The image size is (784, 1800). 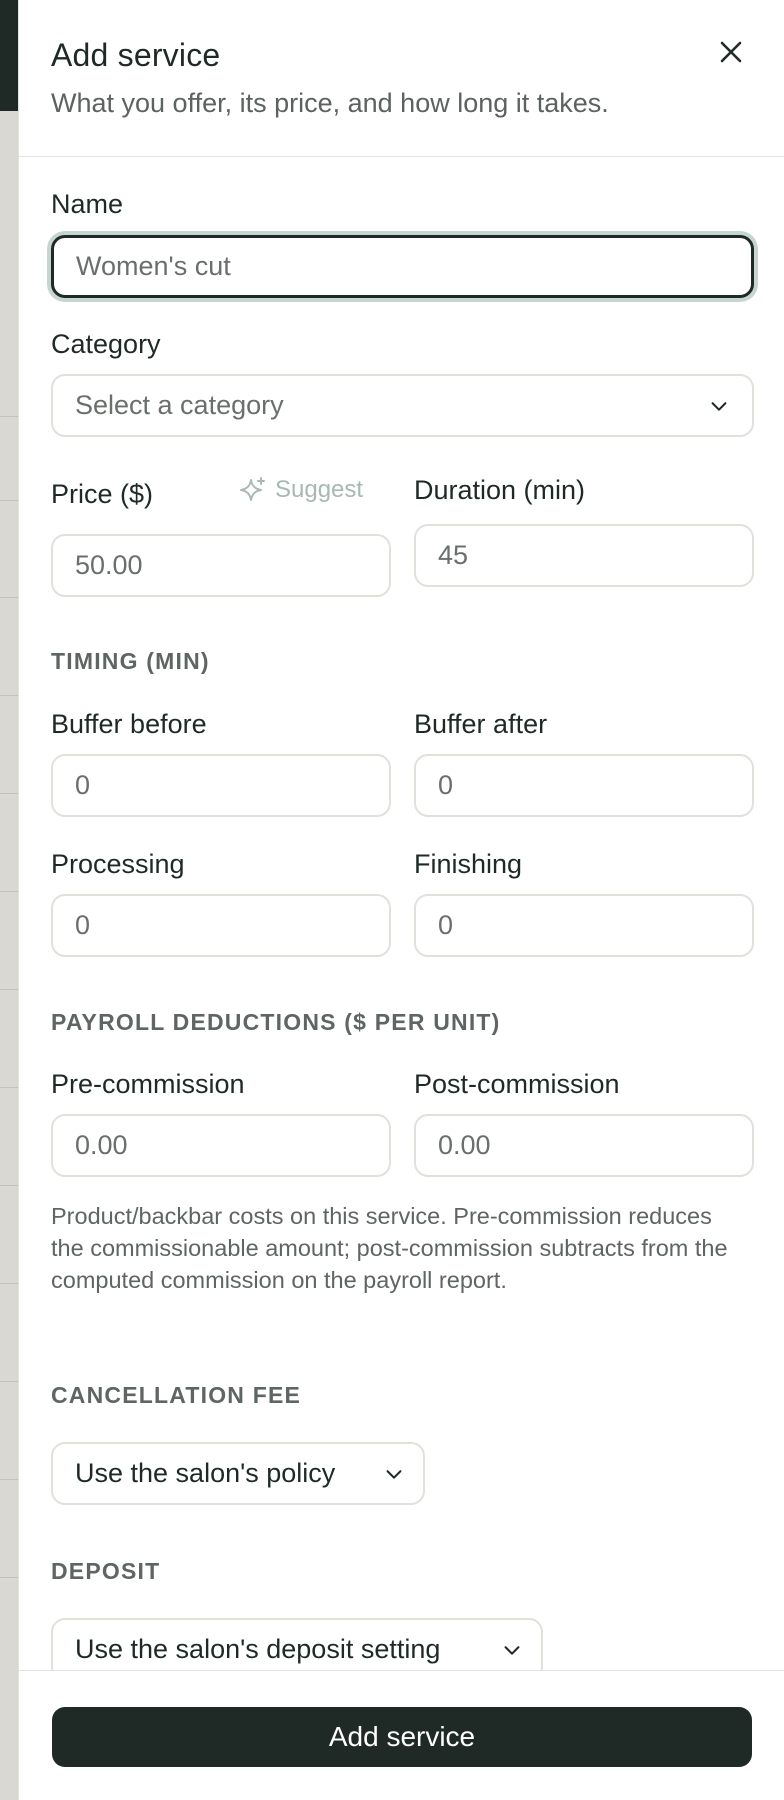 What do you see at coordinates (109, 565) in the screenshot?
I see `price-value: 50.00` at bounding box center [109, 565].